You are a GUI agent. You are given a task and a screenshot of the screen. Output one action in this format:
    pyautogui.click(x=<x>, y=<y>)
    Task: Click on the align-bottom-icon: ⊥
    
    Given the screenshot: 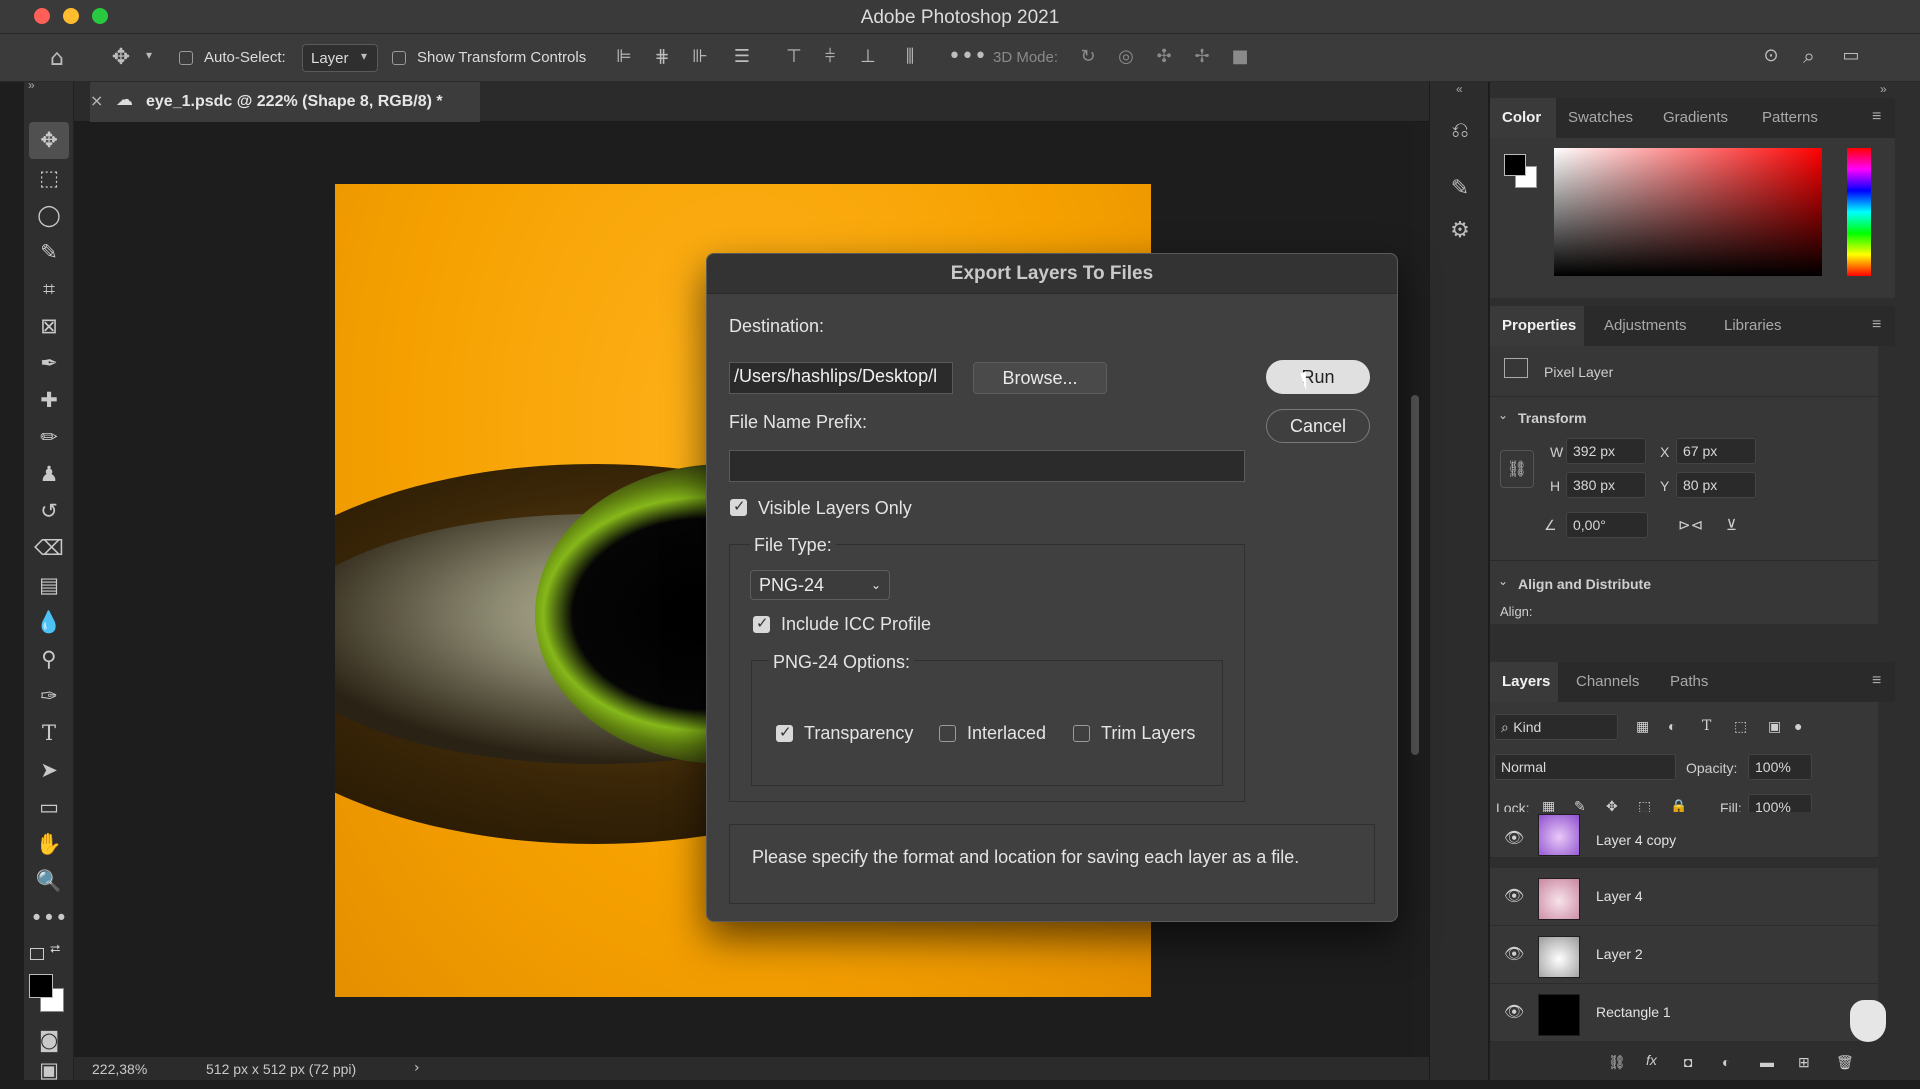 What is the action you would take?
    pyautogui.click(x=868, y=56)
    